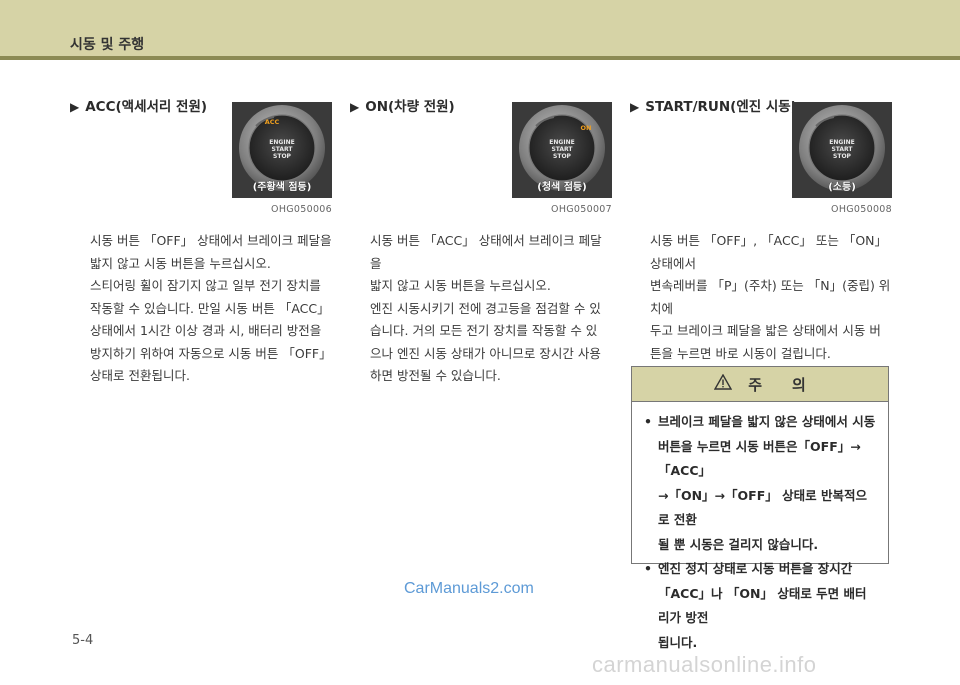  I want to click on body-line: 으나 엔진 시동 상태가 아니므로 장시간 사용, so click(485, 353).